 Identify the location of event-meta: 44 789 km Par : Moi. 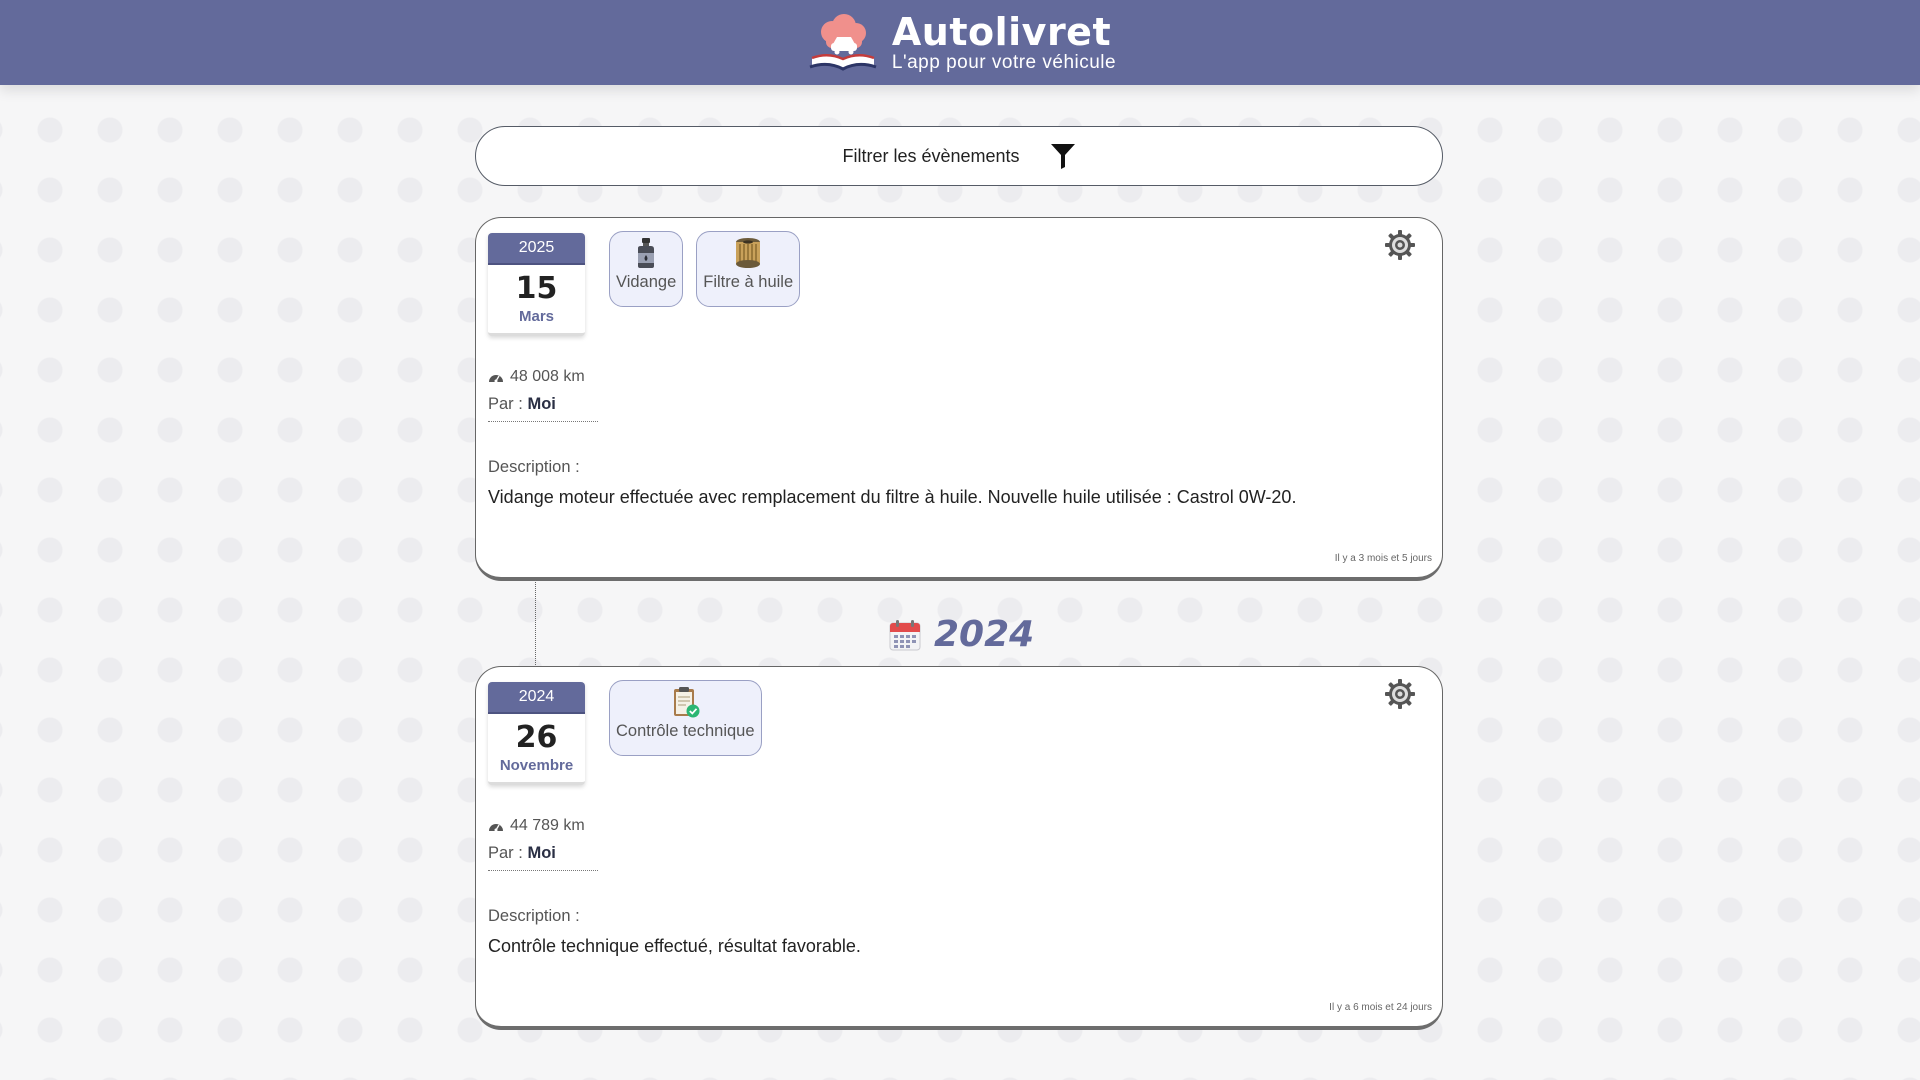
(543, 844).